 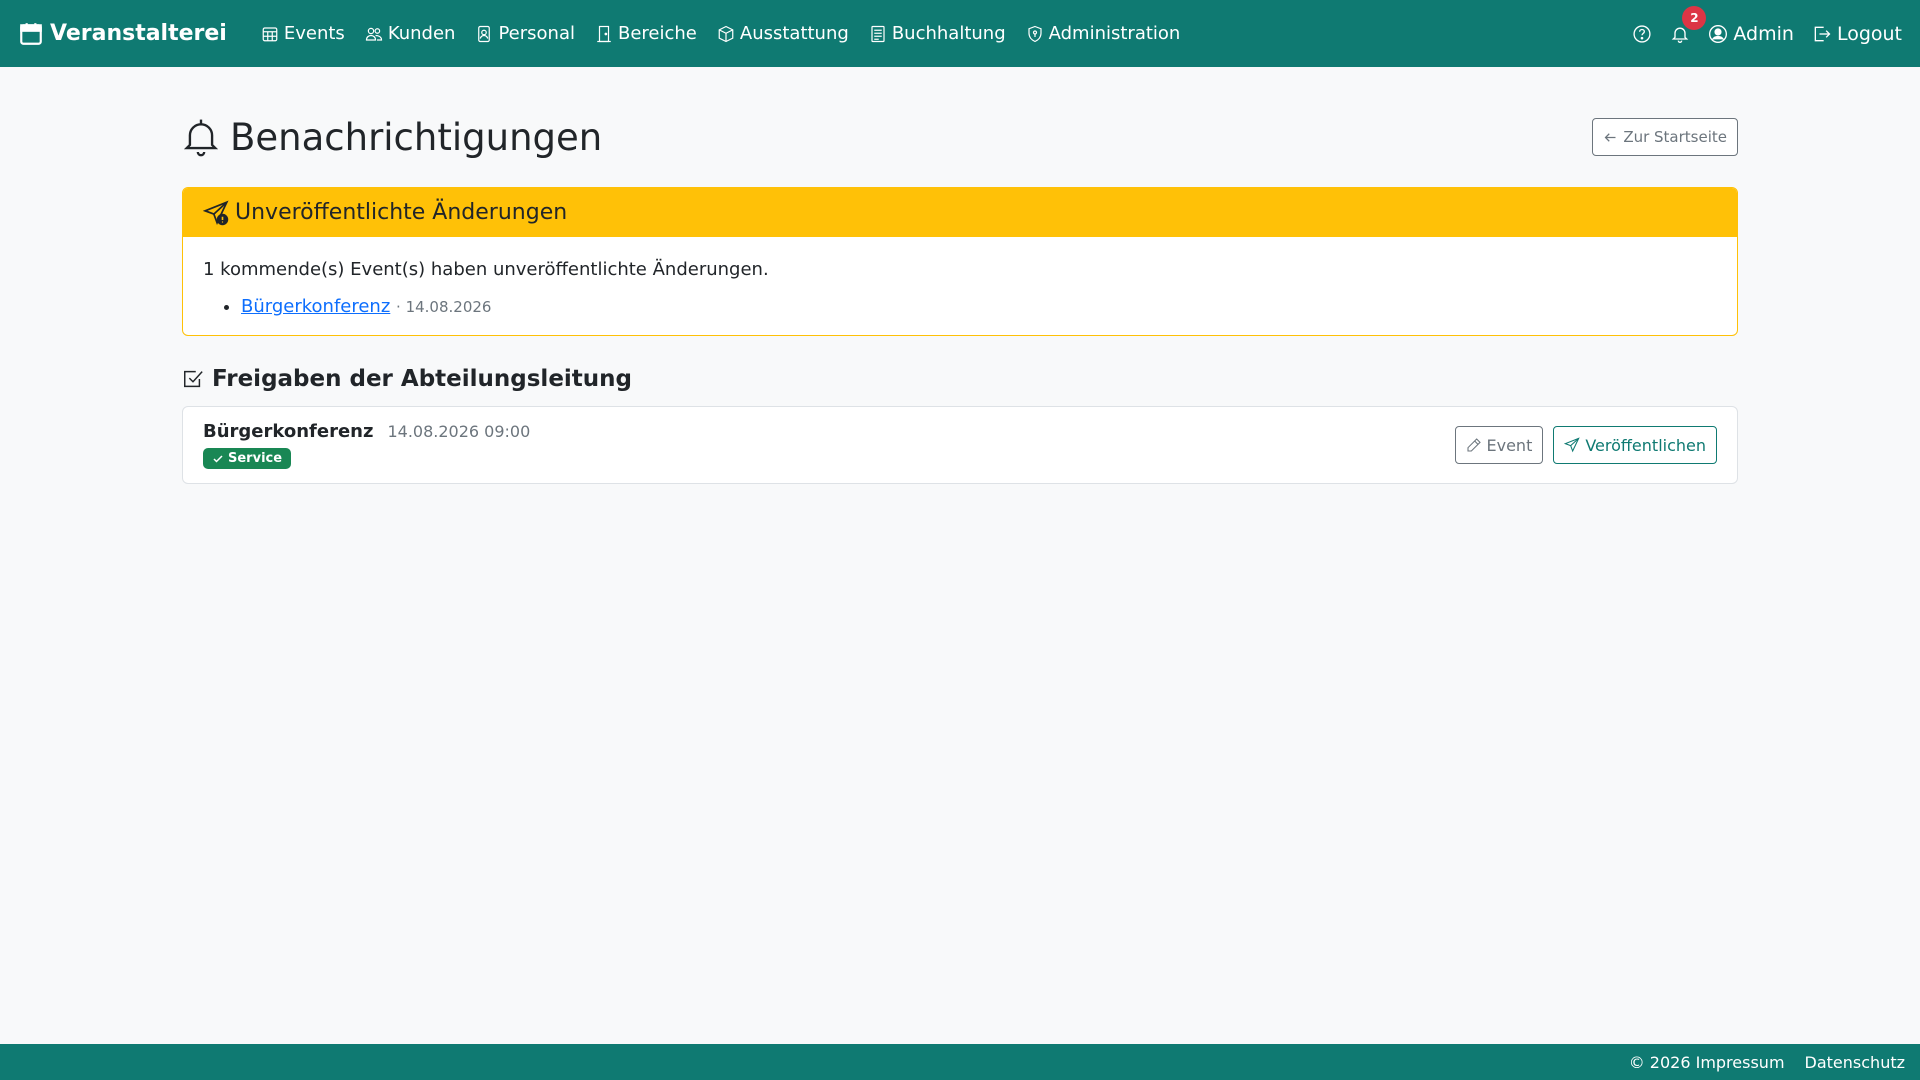 I want to click on status-badge: Service, so click(x=247, y=458).